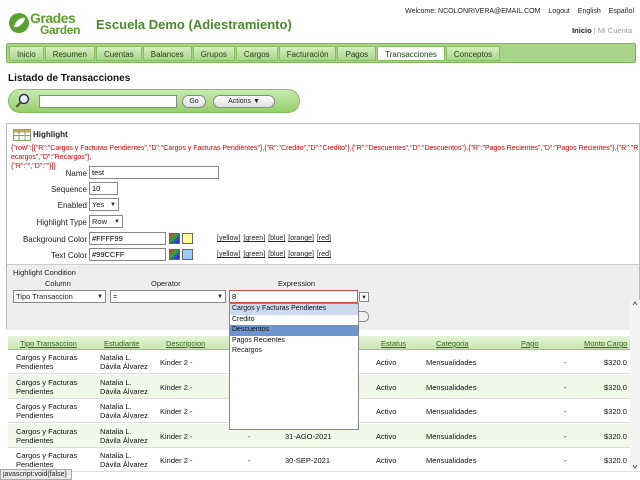 This screenshot has width=640, height=480. Describe the element at coordinates (589, 11) in the screenshot. I see `english-link: English` at that location.